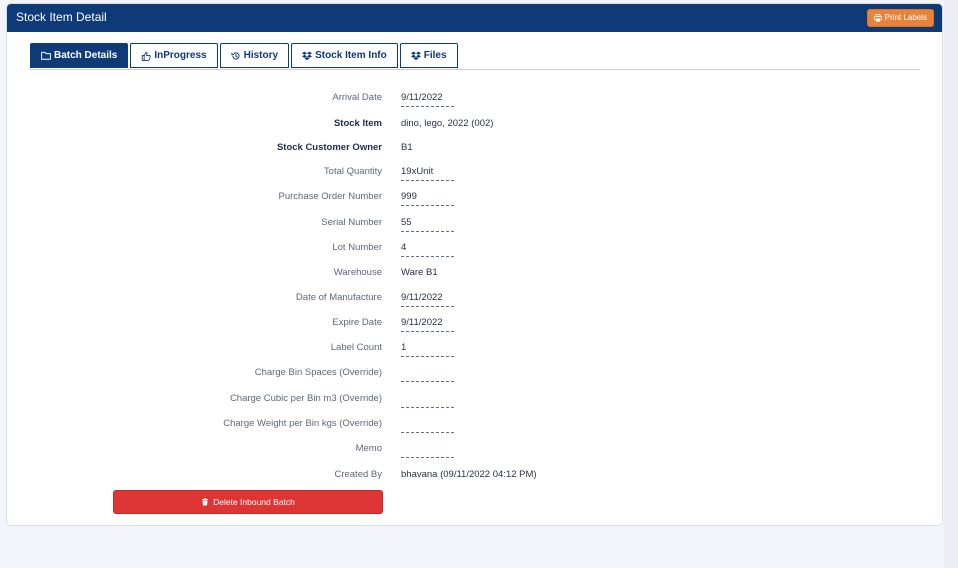 Image resolution: width=958 pixels, height=568 pixels. I want to click on field-row-stock-item: Stock Item dino, lego, 2022 (002), so click(474, 124).